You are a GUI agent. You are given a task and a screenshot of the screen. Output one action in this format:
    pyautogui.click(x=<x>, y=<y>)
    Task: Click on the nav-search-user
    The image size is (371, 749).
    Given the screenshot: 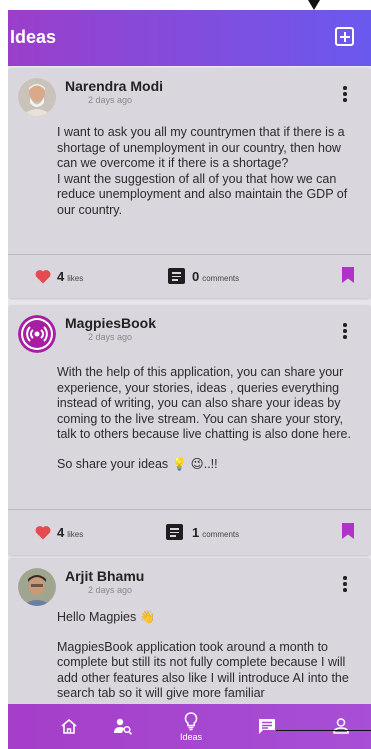 What is the action you would take?
    pyautogui.click(x=123, y=726)
    